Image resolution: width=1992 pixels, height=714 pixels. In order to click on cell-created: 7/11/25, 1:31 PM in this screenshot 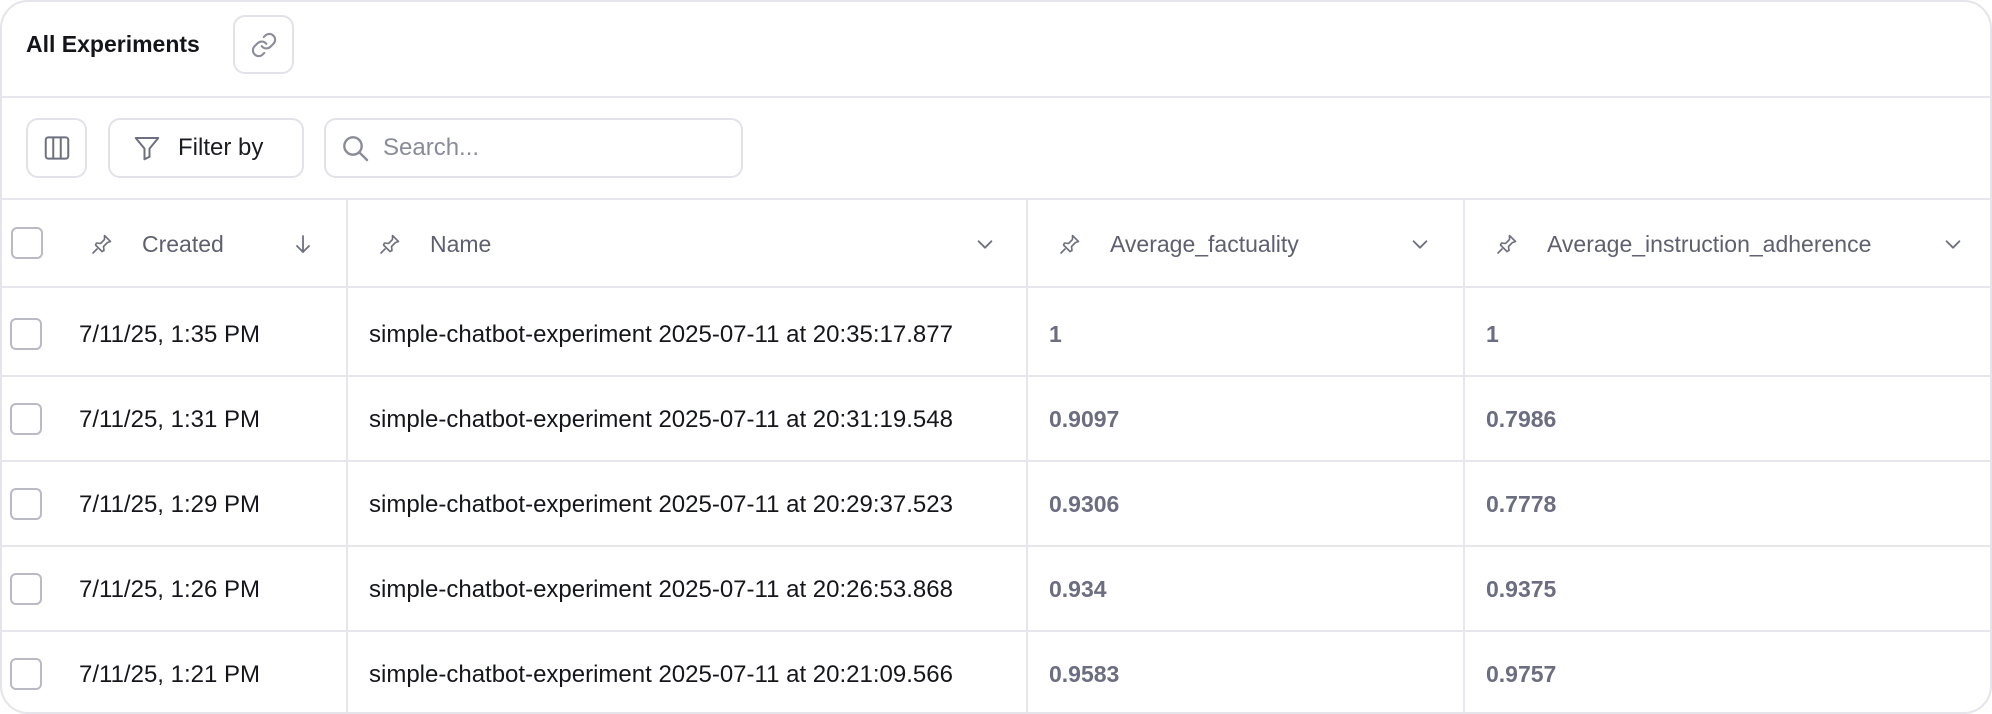, I will do `click(170, 419)`.